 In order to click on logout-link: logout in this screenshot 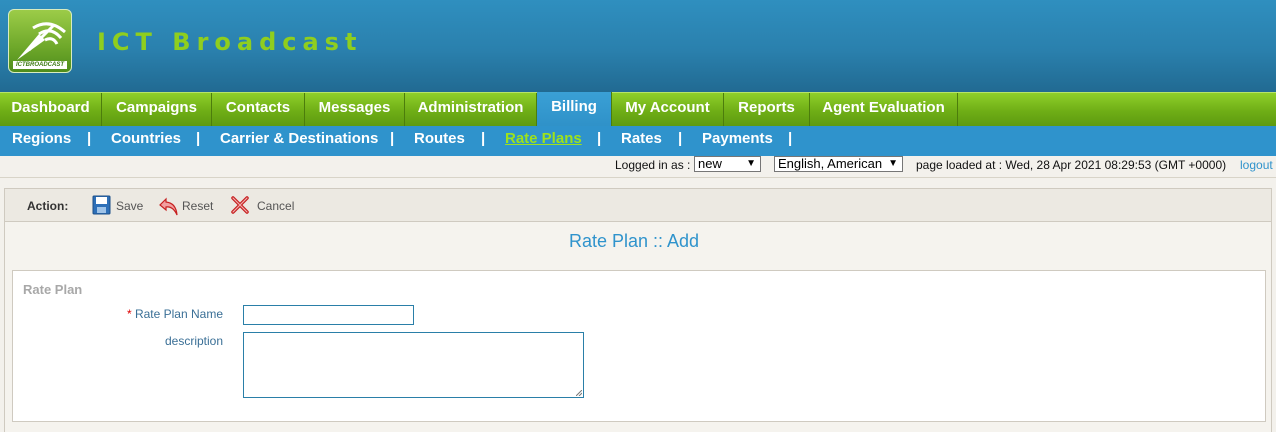, I will do `click(1256, 165)`.